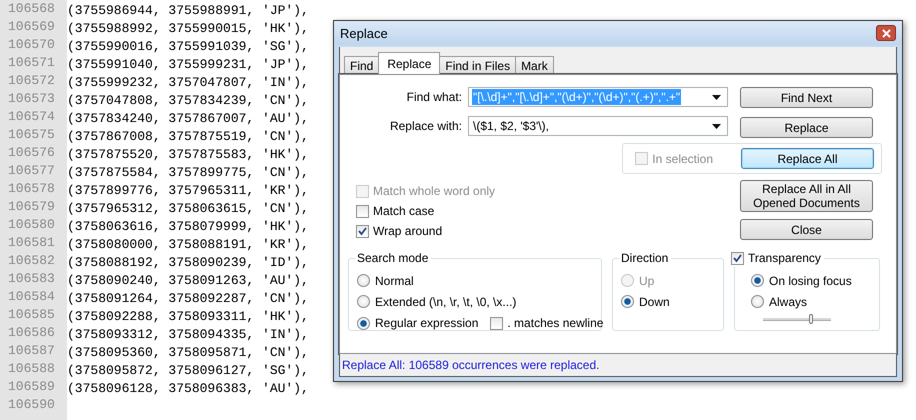  What do you see at coordinates (188, 388) in the screenshot?
I see `code-line: (3758096128, 3758096383, 'AU'),` at bounding box center [188, 388].